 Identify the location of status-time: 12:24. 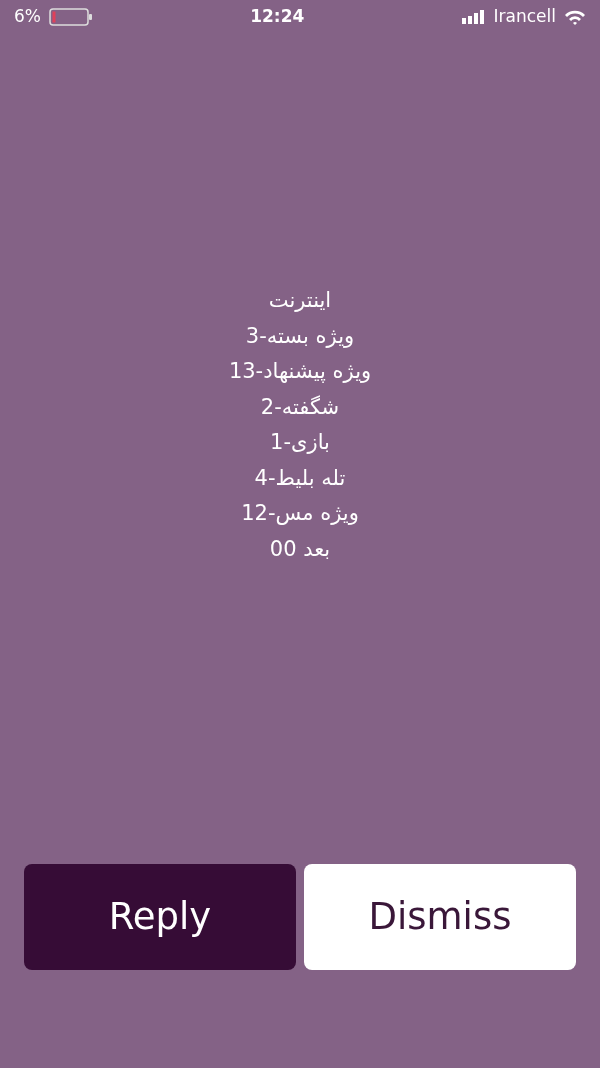
(277, 17).